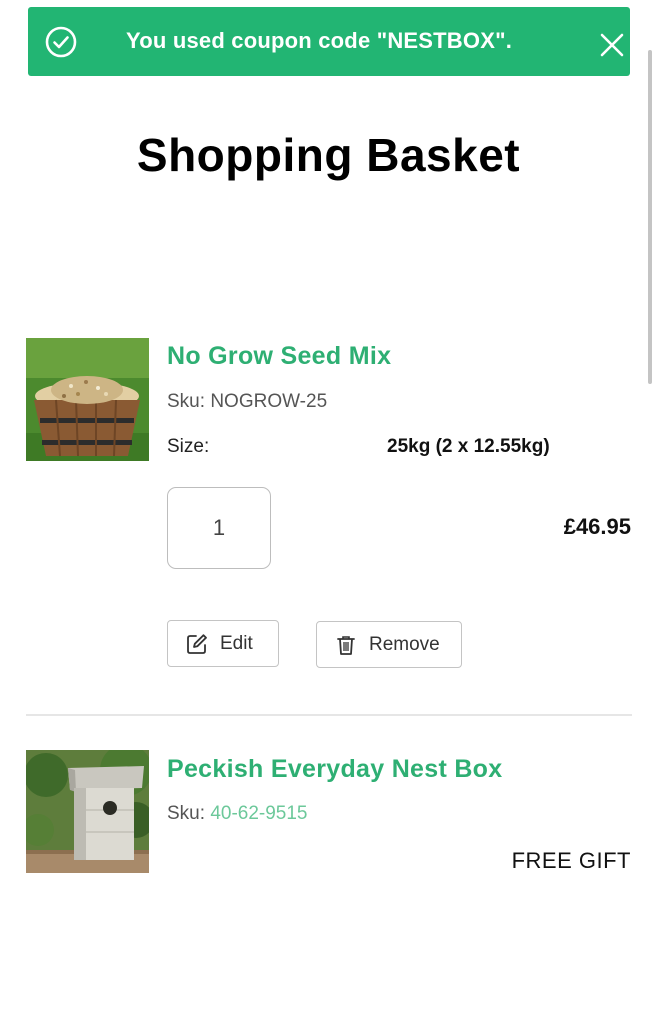 This screenshot has height=1024, width=657. I want to click on item-divider, so click(329, 715).